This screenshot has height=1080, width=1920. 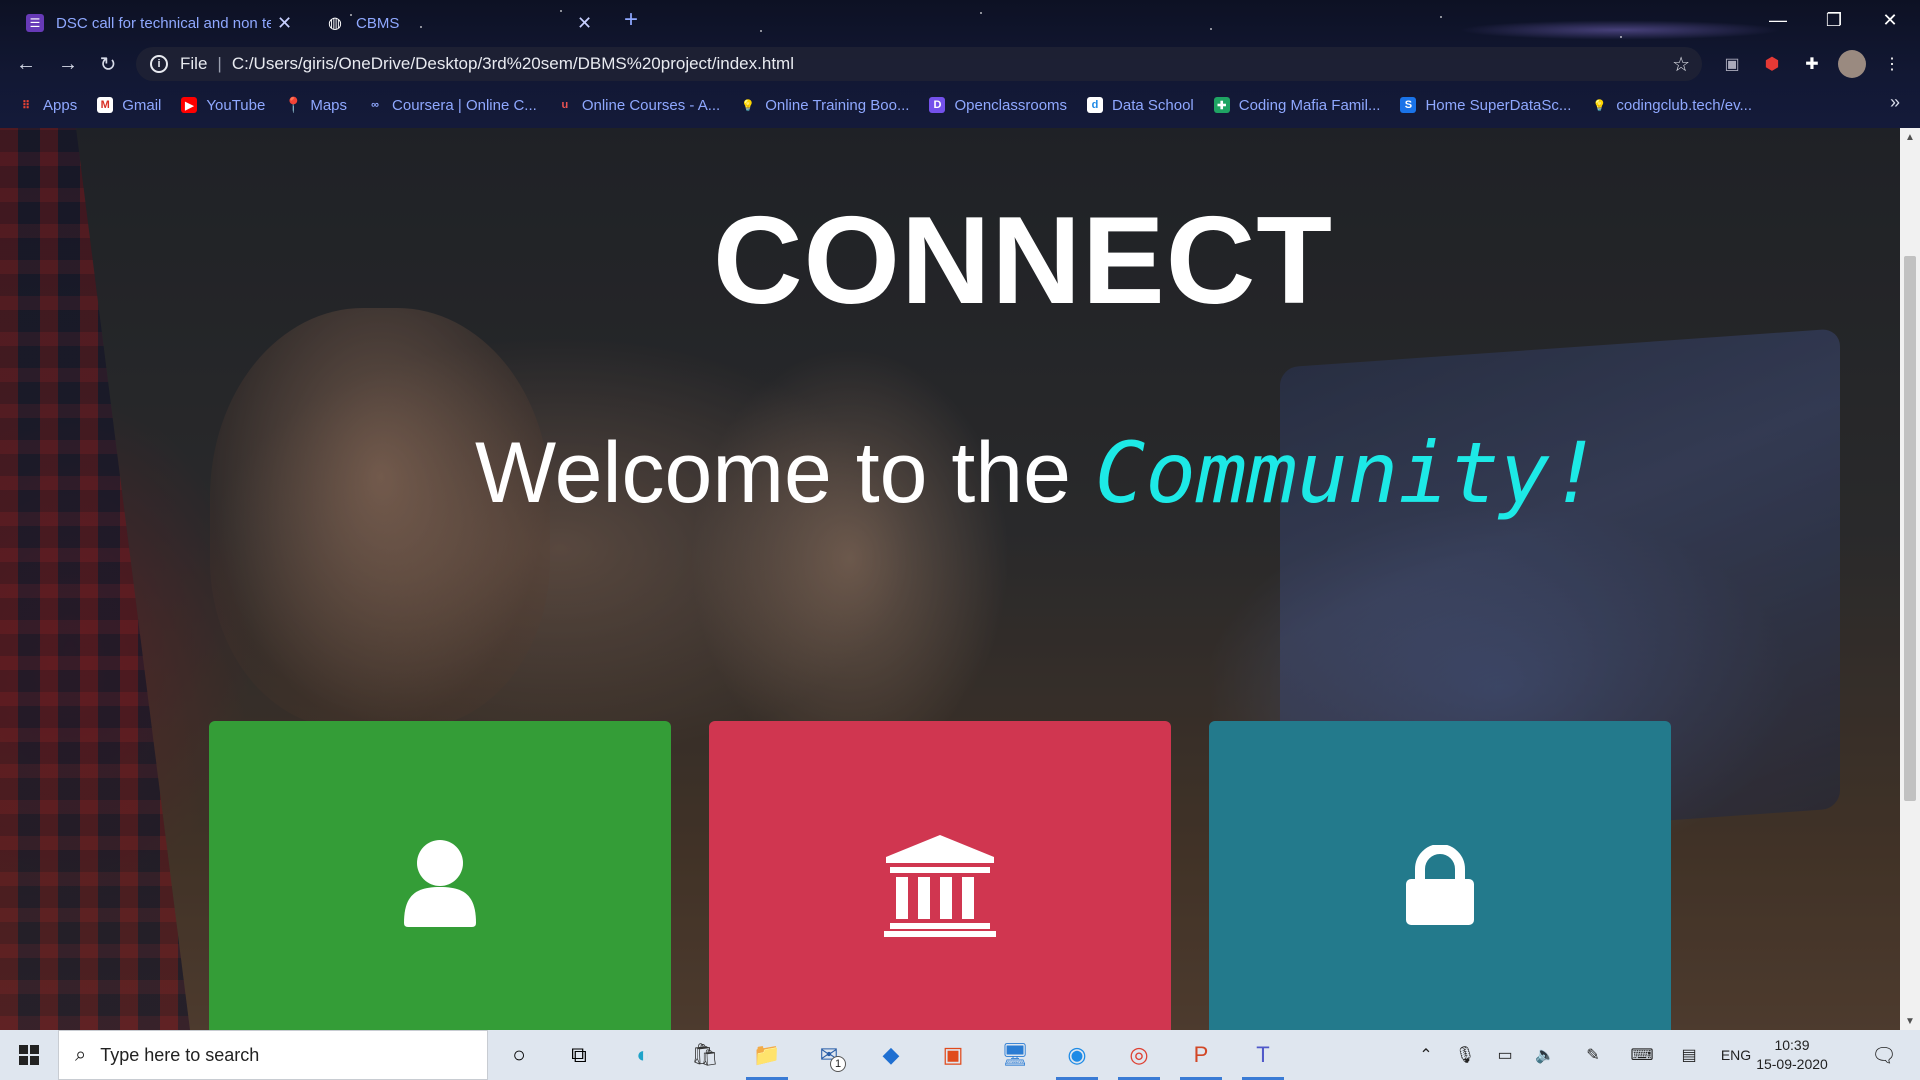 I want to click on mail-badge: 1, so click(x=838, y=1064).